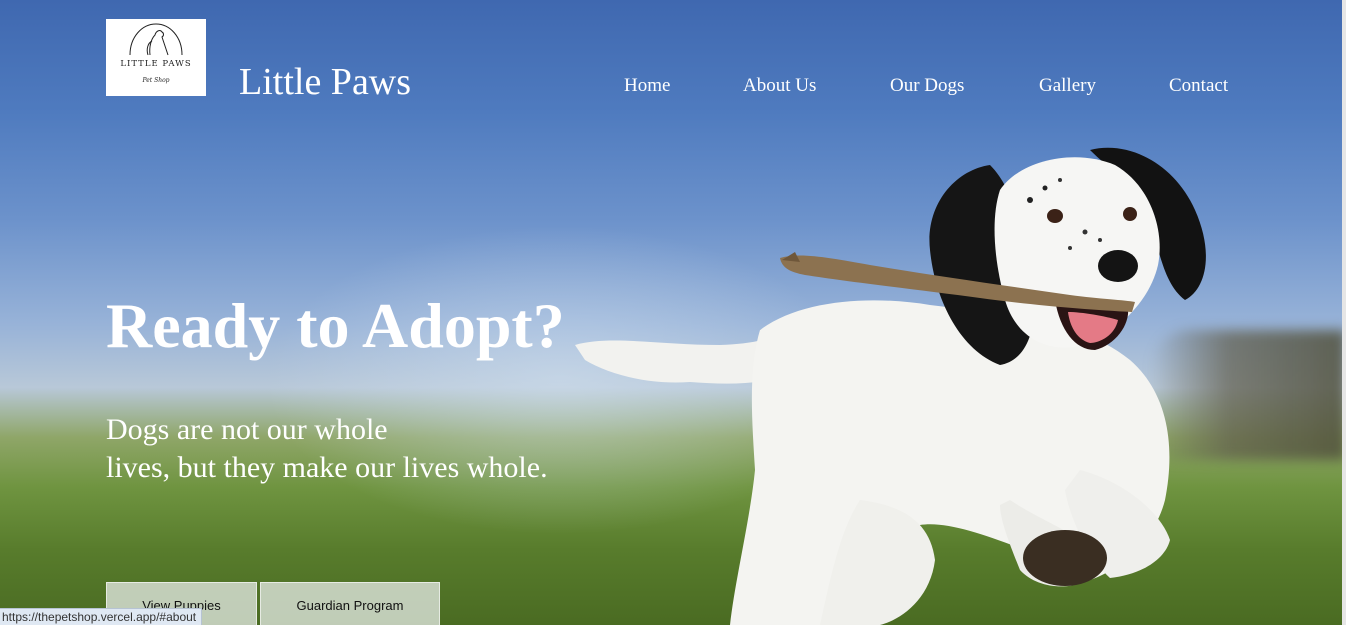 The width and height of the screenshot is (1346, 625). I want to click on hero-headline: Ready to Adopt?, so click(335, 325).